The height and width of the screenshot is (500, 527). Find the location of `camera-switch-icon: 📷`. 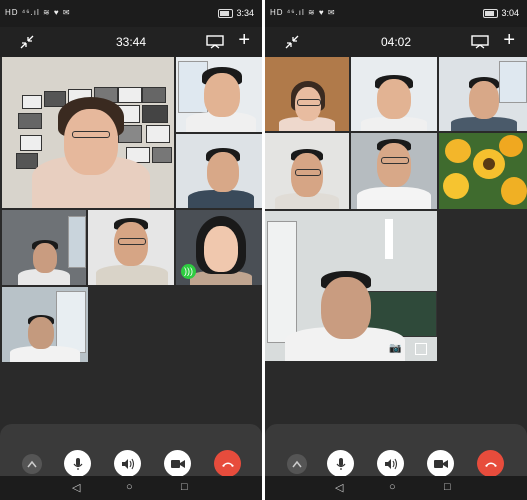

camera-switch-icon: 📷 is located at coordinates (395, 348).